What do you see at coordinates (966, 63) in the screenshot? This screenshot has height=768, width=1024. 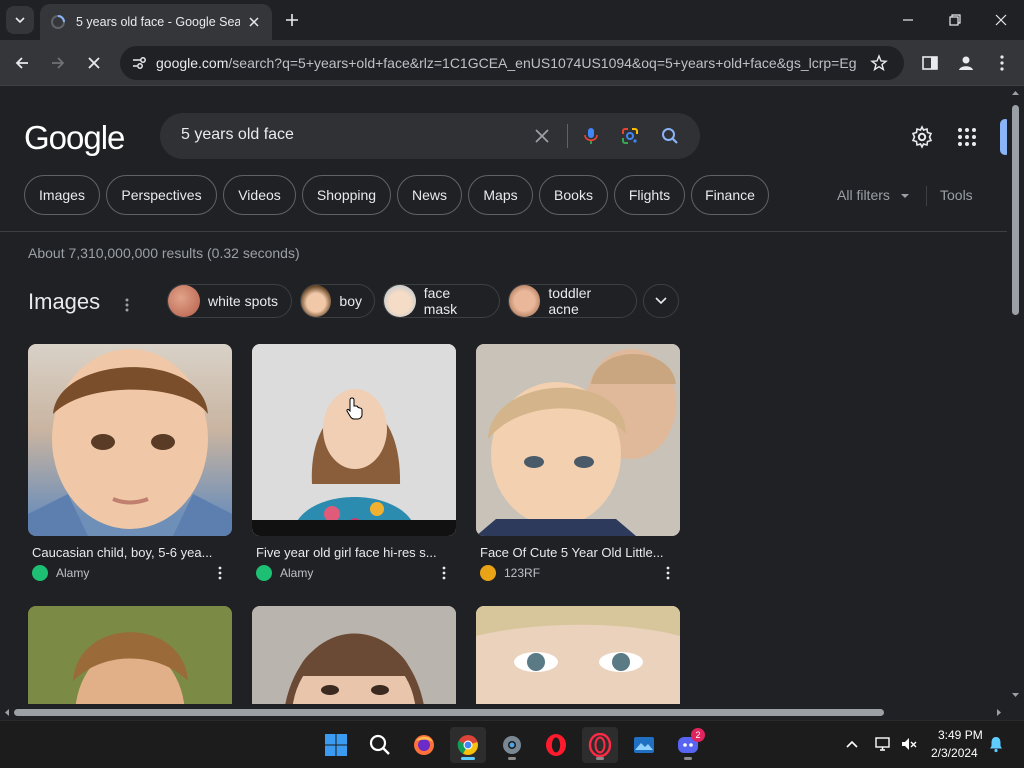 I see `profile-icon` at bounding box center [966, 63].